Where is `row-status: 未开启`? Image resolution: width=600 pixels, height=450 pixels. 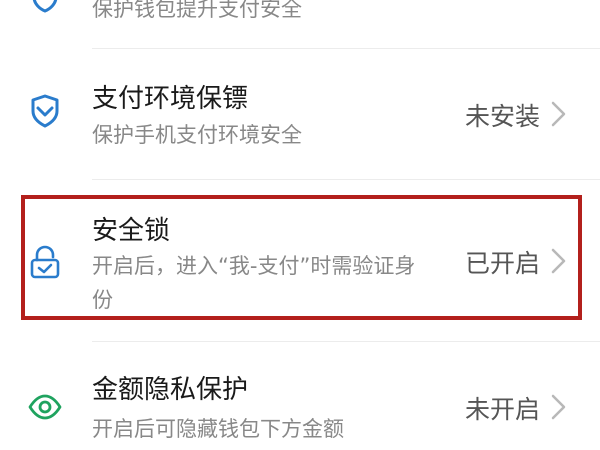 row-status: 未开启 is located at coordinates (502, 409).